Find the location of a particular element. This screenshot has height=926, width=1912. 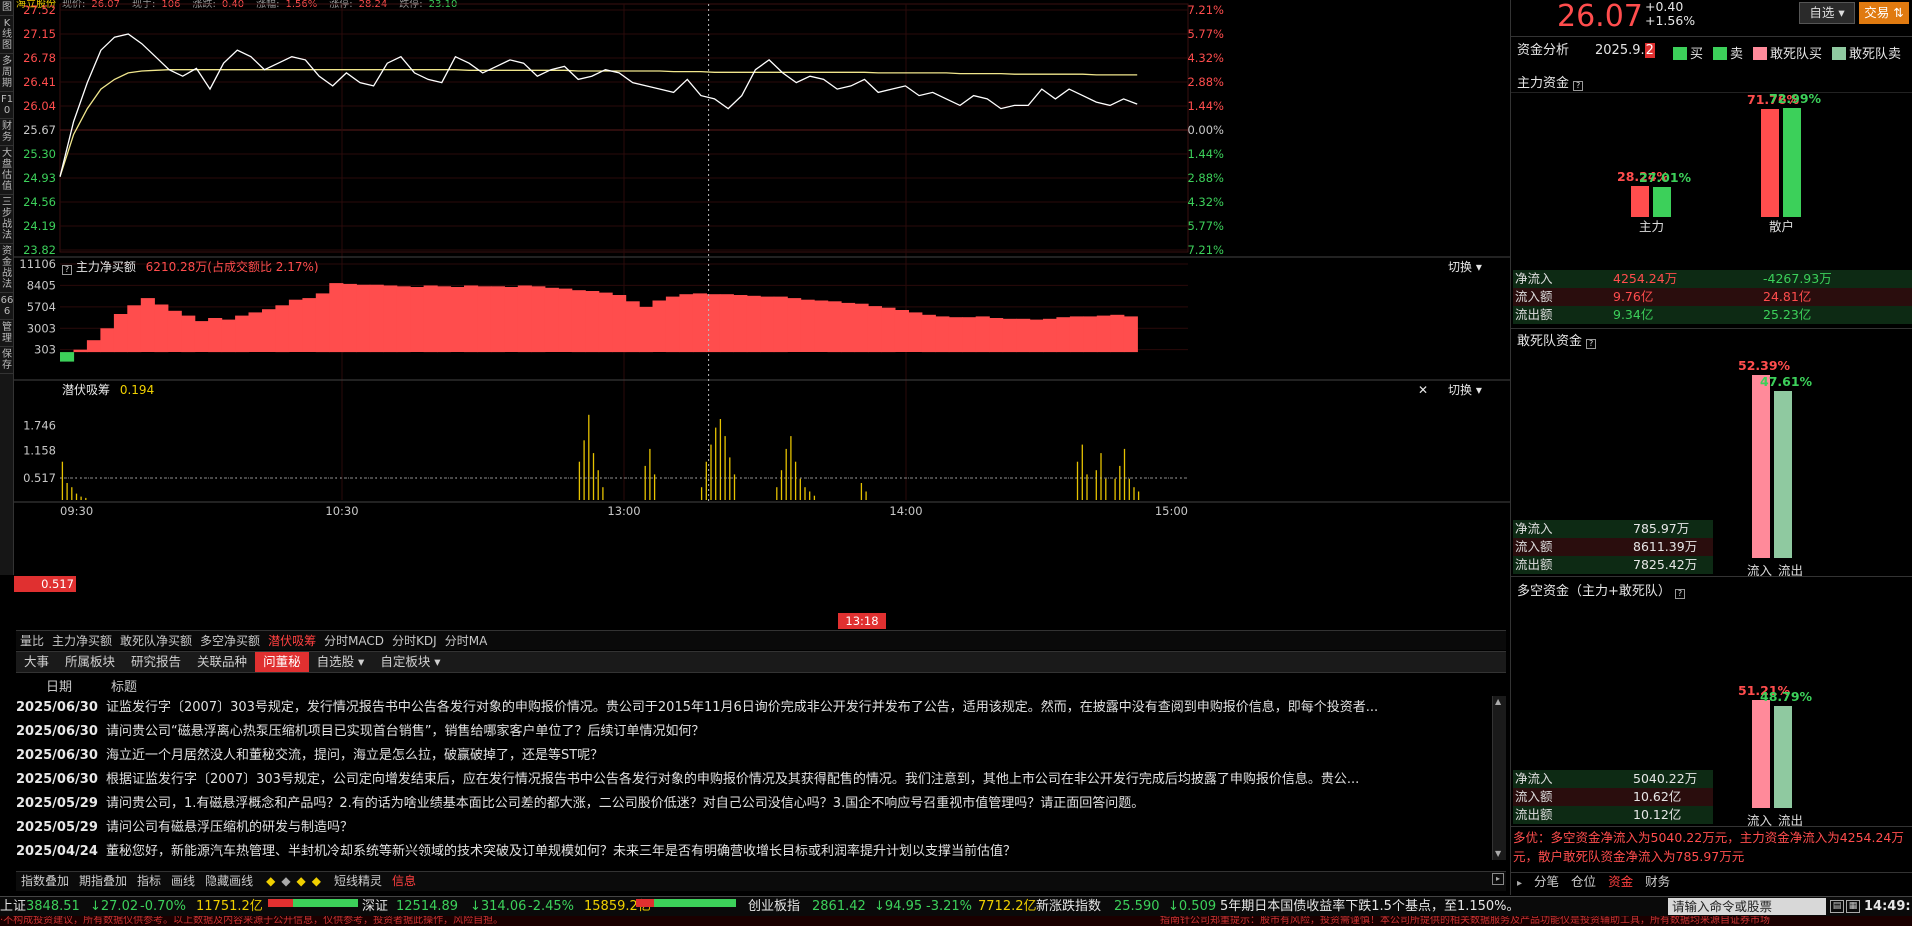

right-tab-0: 分笔 is located at coordinates (1546, 882).